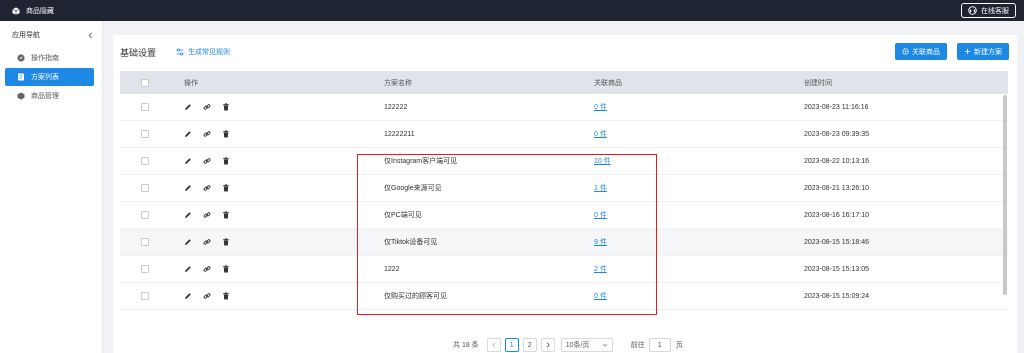 Image resolution: width=1024 pixels, height=353 pixels. What do you see at coordinates (637, 345) in the screenshot?
I see `goto-label: 前往` at bounding box center [637, 345].